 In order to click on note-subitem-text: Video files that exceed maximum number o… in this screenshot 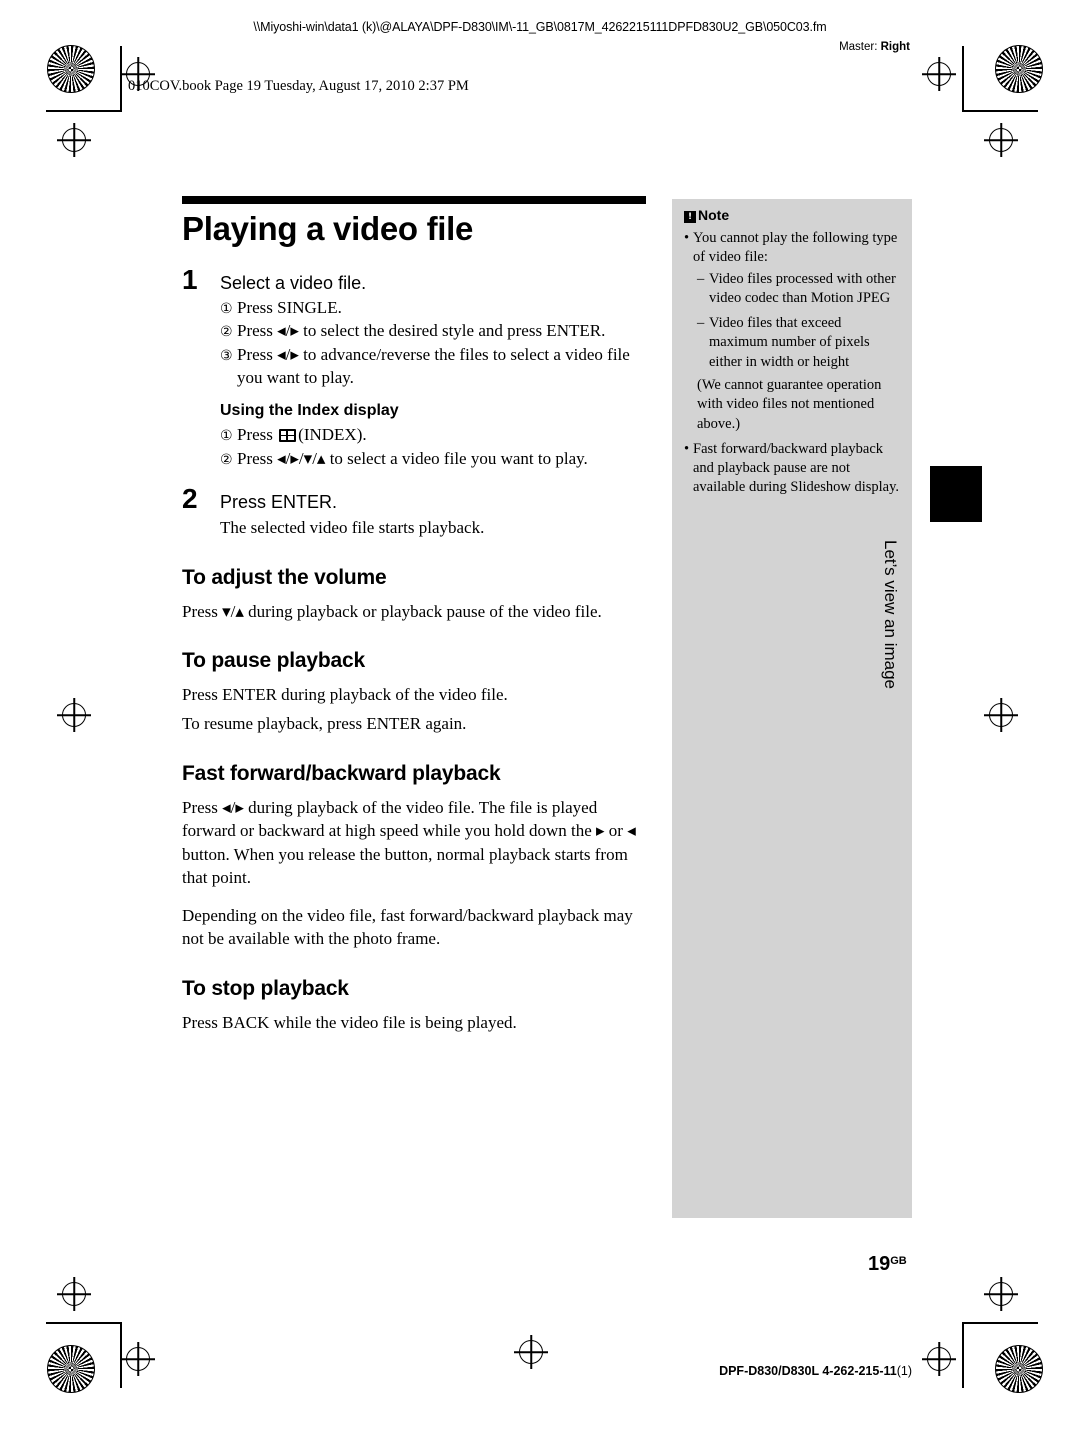, I will do `click(789, 342)`.